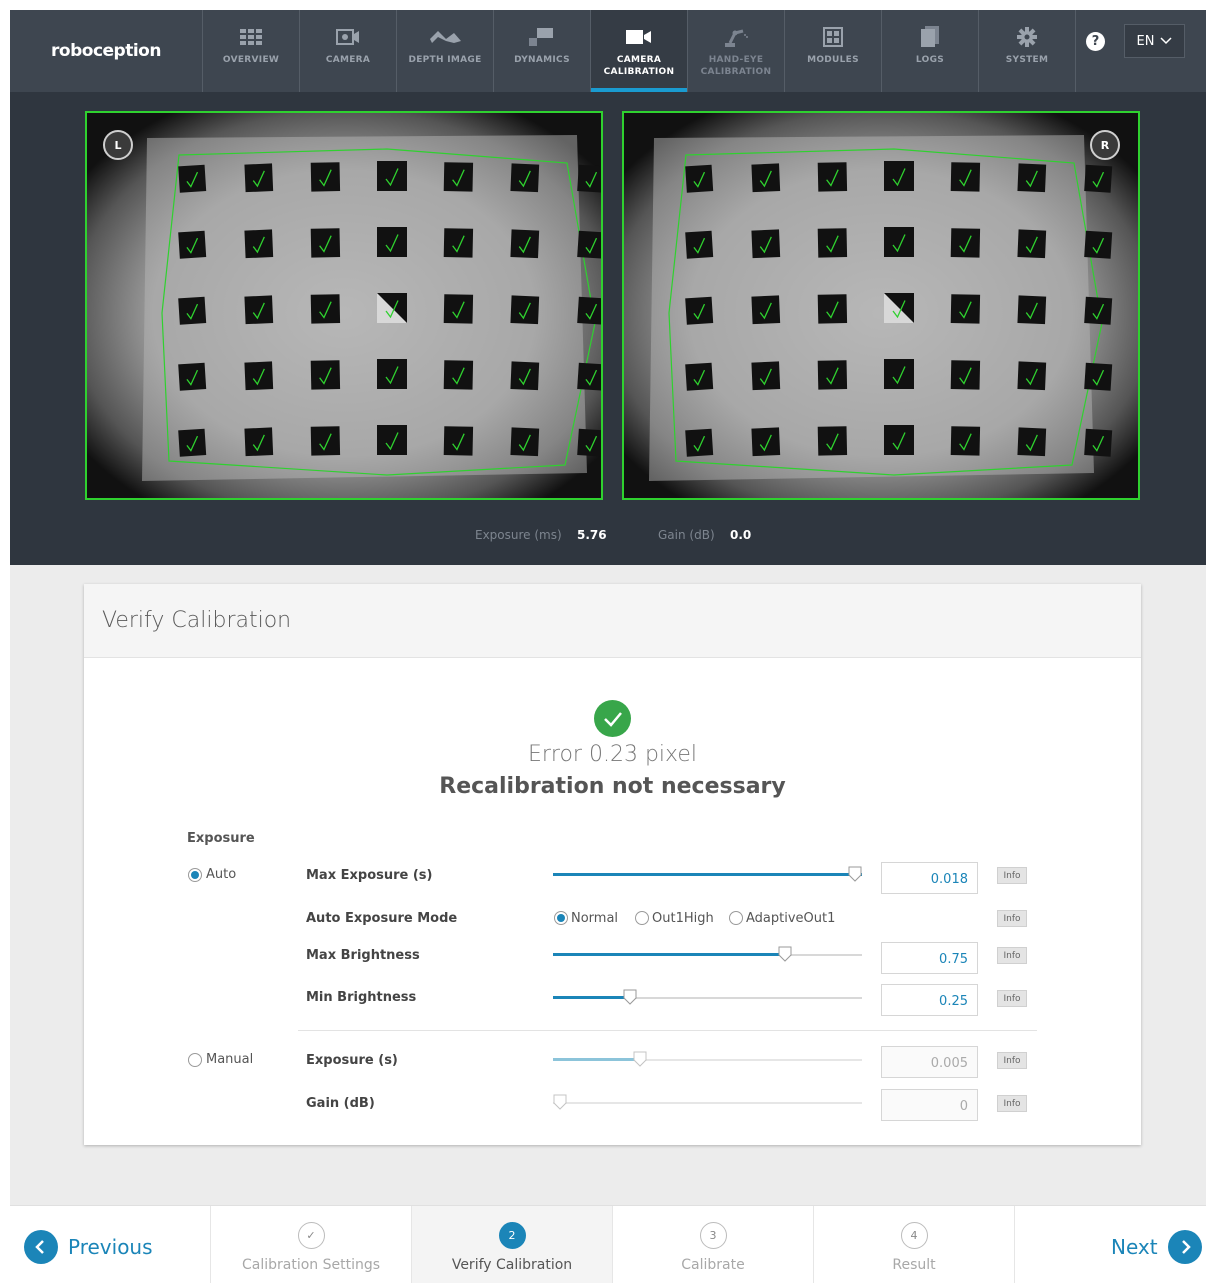 The image size is (1206, 1283). I want to click on tab-label: CAMERA, so click(348, 60).